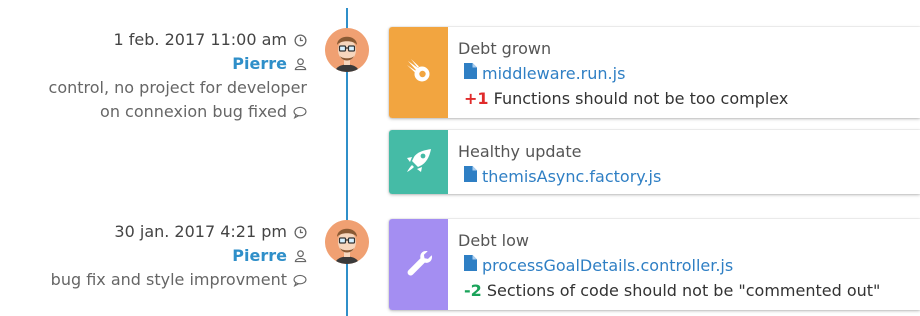  What do you see at coordinates (168, 279) in the screenshot?
I see `commit-message: bug fix and style improvment` at bounding box center [168, 279].